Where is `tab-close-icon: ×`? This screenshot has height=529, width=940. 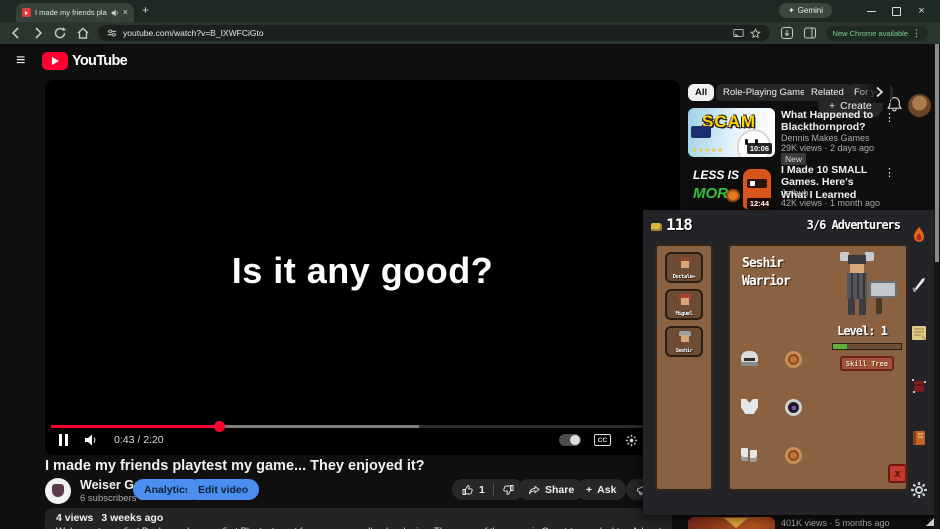
tab-close-icon: × is located at coordinates (125, 12).